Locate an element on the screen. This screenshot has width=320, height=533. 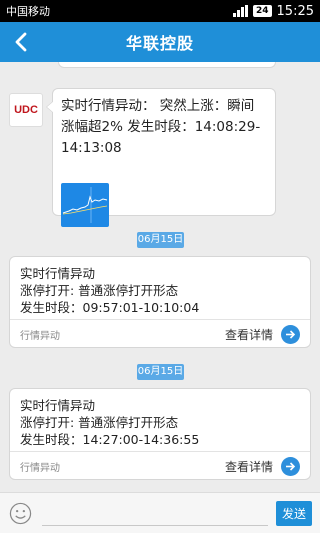
carrier-label: 中国移动 is located at coordinates (28, 11).